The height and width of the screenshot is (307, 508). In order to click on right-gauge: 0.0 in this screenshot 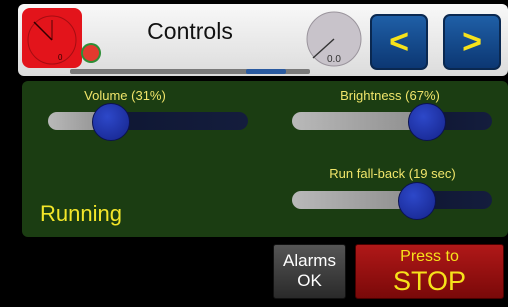, I will do `click(334, 39)`.